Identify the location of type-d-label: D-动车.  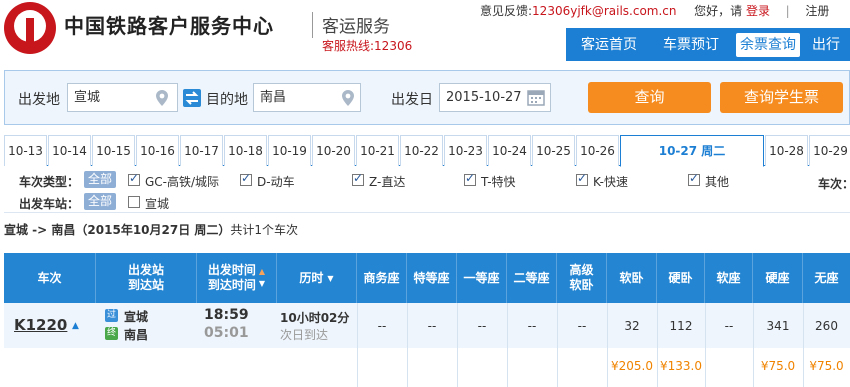
(276, 182).